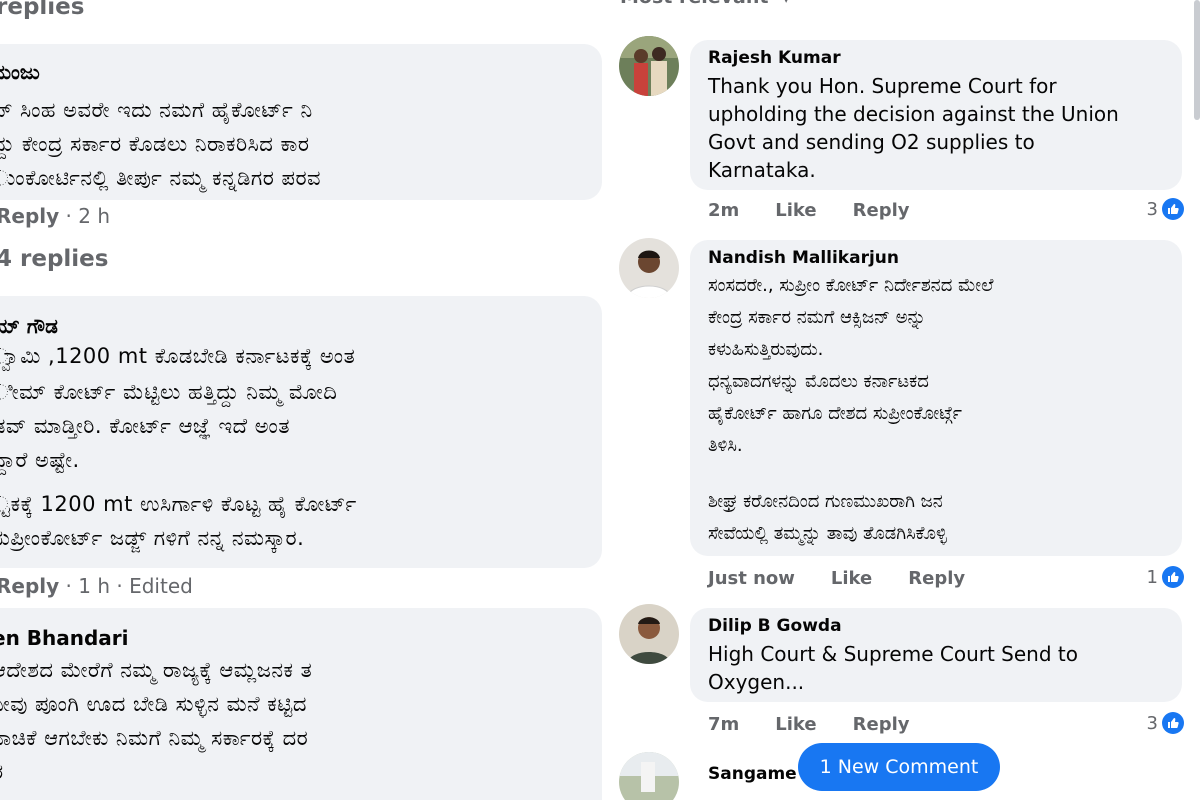  I want to click on comment-author: Rajesh Kumar, so click(774, 58).